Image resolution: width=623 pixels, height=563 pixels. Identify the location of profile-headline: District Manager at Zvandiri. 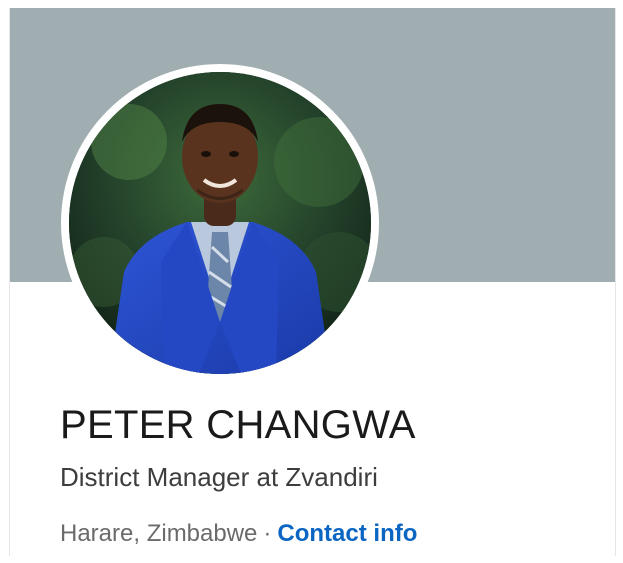
(219, 477).